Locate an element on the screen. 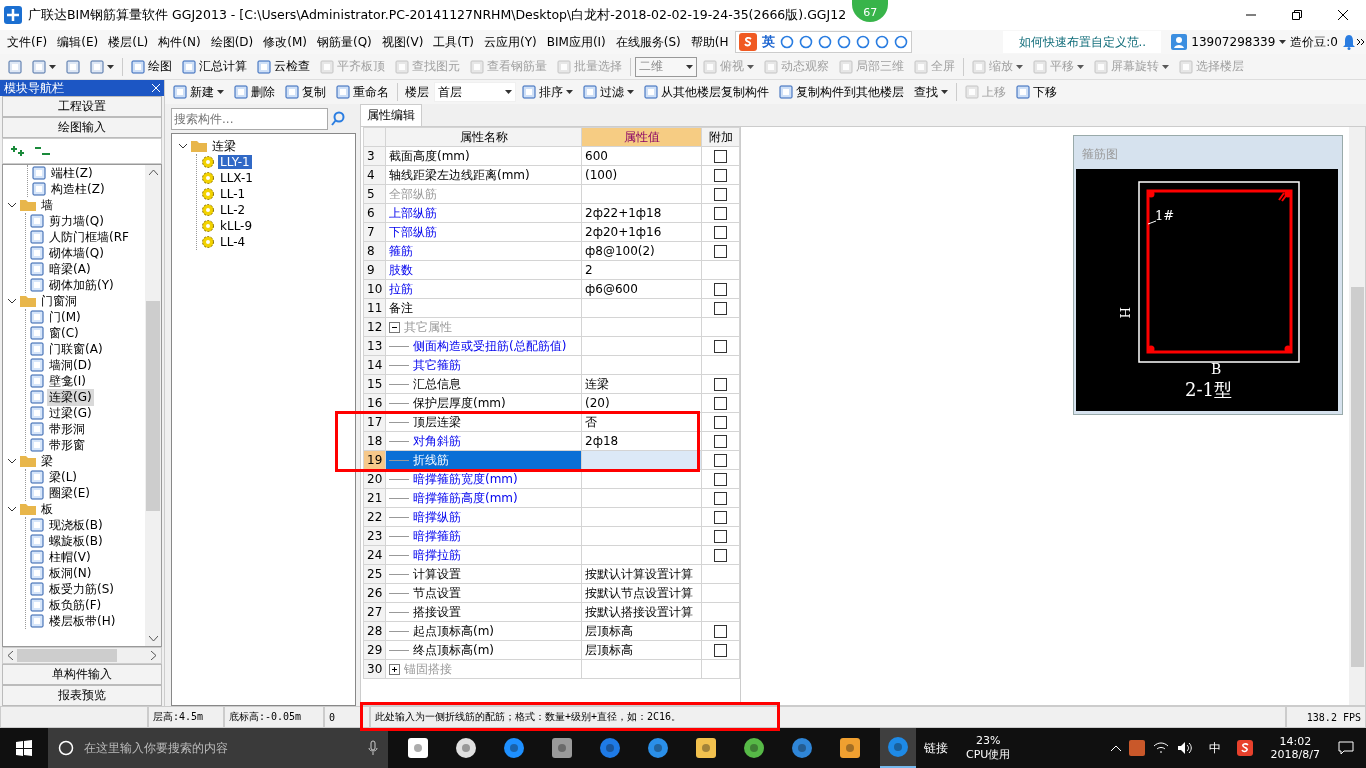 Image resolution: width=1366 pixels, height=768 pixels. toolbar-button: 绘图 is located at coordinates (151, 66).